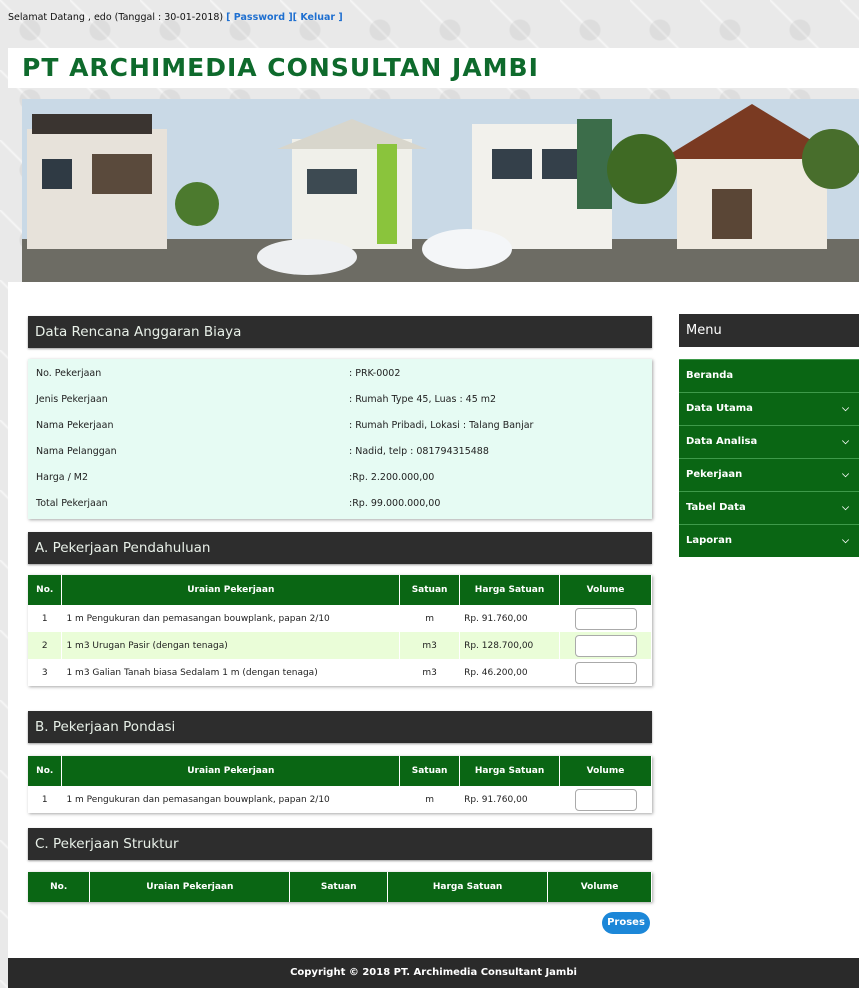  Describe the element at coordinates (318, 17) in the screenshot. I see `logout-link: [ Keluar ]` at that location.